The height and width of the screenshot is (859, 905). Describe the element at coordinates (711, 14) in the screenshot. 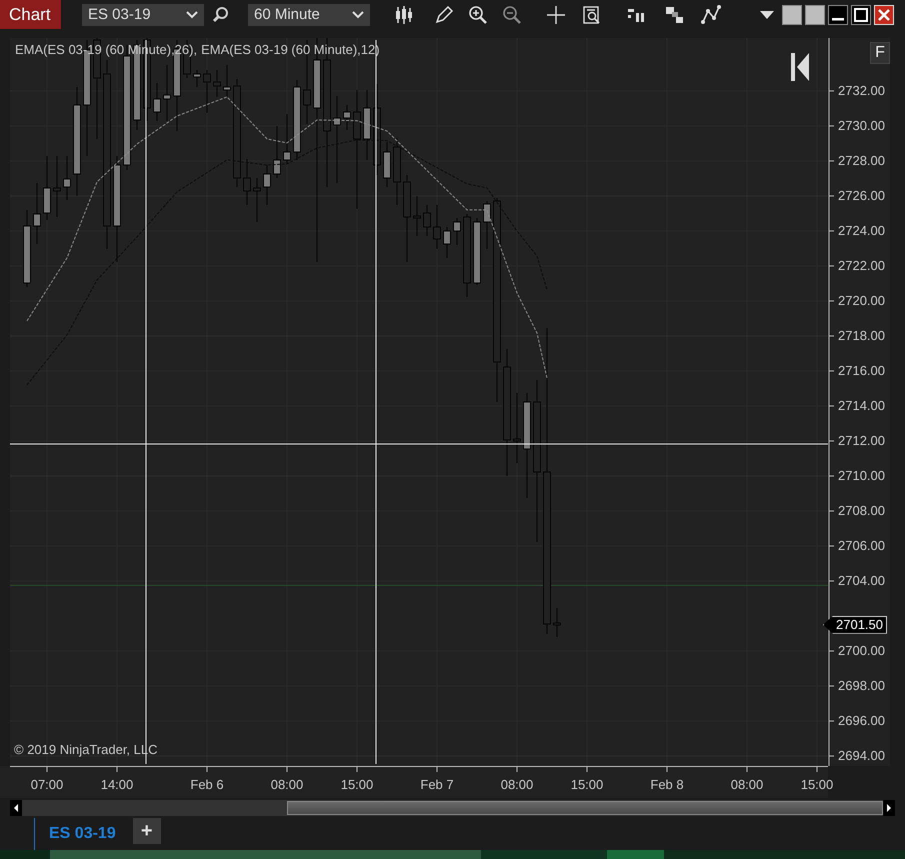

I see `line-nodes-icon` at that location.